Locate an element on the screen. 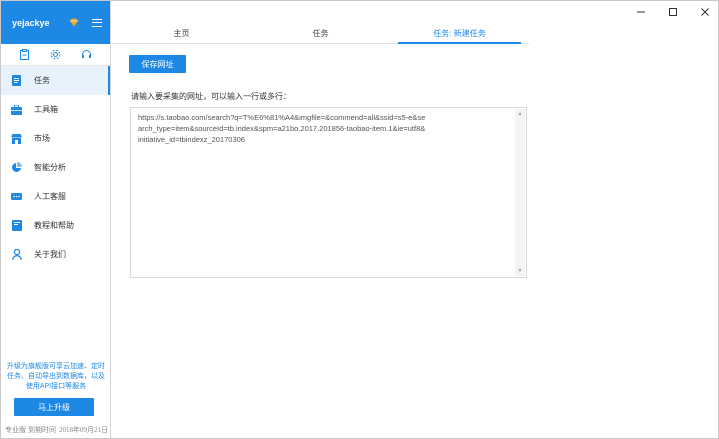 Image resolution: width=719 pixels, height=439 pixels. sidebar-item-market: 市场 is located at coordinates (55, 138).